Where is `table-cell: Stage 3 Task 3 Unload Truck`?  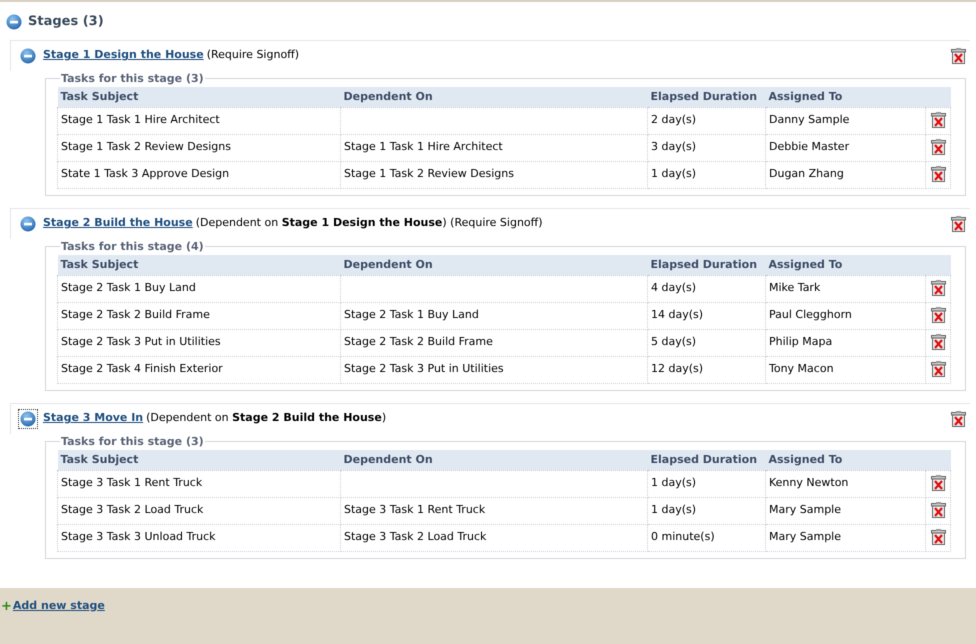
table-cell: Stage 3 Task 3 Unload Truck is located at coordinates (138, 537).